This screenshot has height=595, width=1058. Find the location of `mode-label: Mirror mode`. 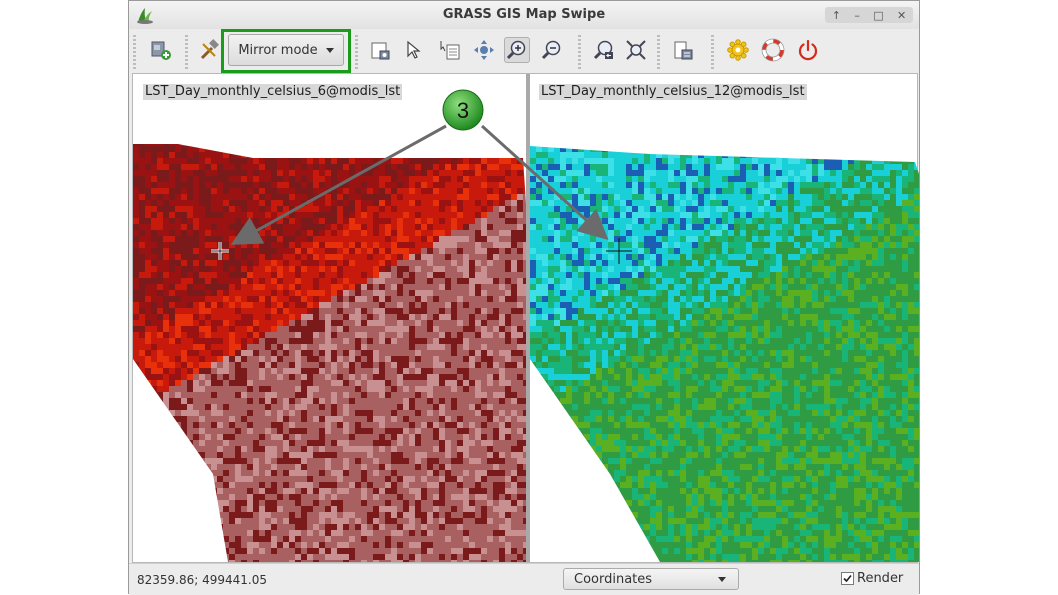

mode-label: Mirror mode is located at coordinates (278, 50).